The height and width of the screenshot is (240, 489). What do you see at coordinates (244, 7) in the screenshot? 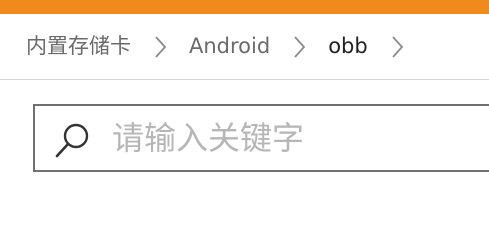
I see `status-accent-bar` at bounding box center [244, 7].